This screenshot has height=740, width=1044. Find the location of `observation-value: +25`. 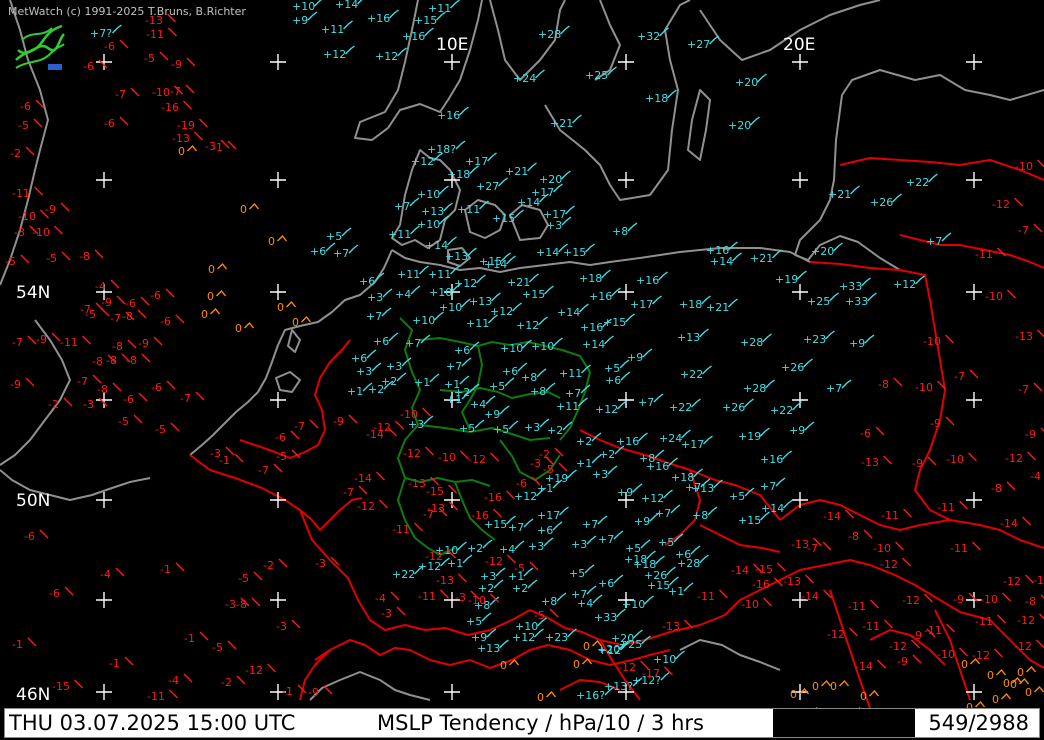

observation-value: +25 is located at coordinates (818, 301).